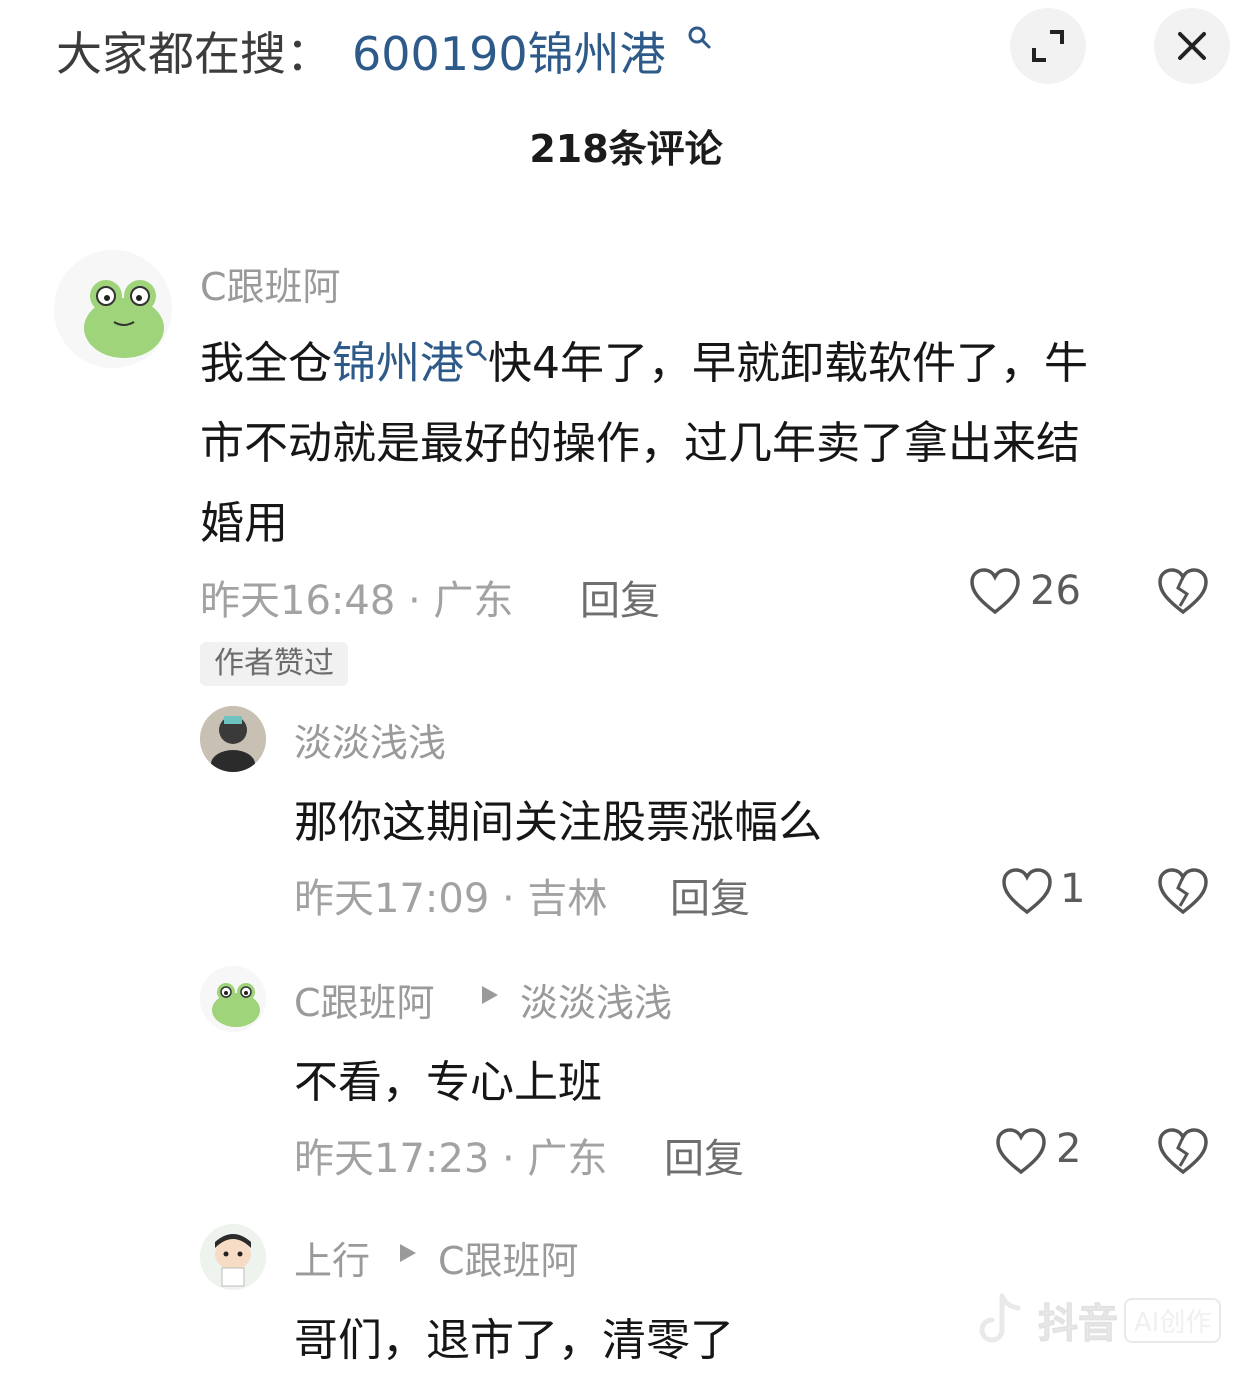 This screenshot has width=1252, height=1374. Describe the element at coordinates (1173, 1320) in the screenshot. I see `watermark-badge: AI创作` at that location.